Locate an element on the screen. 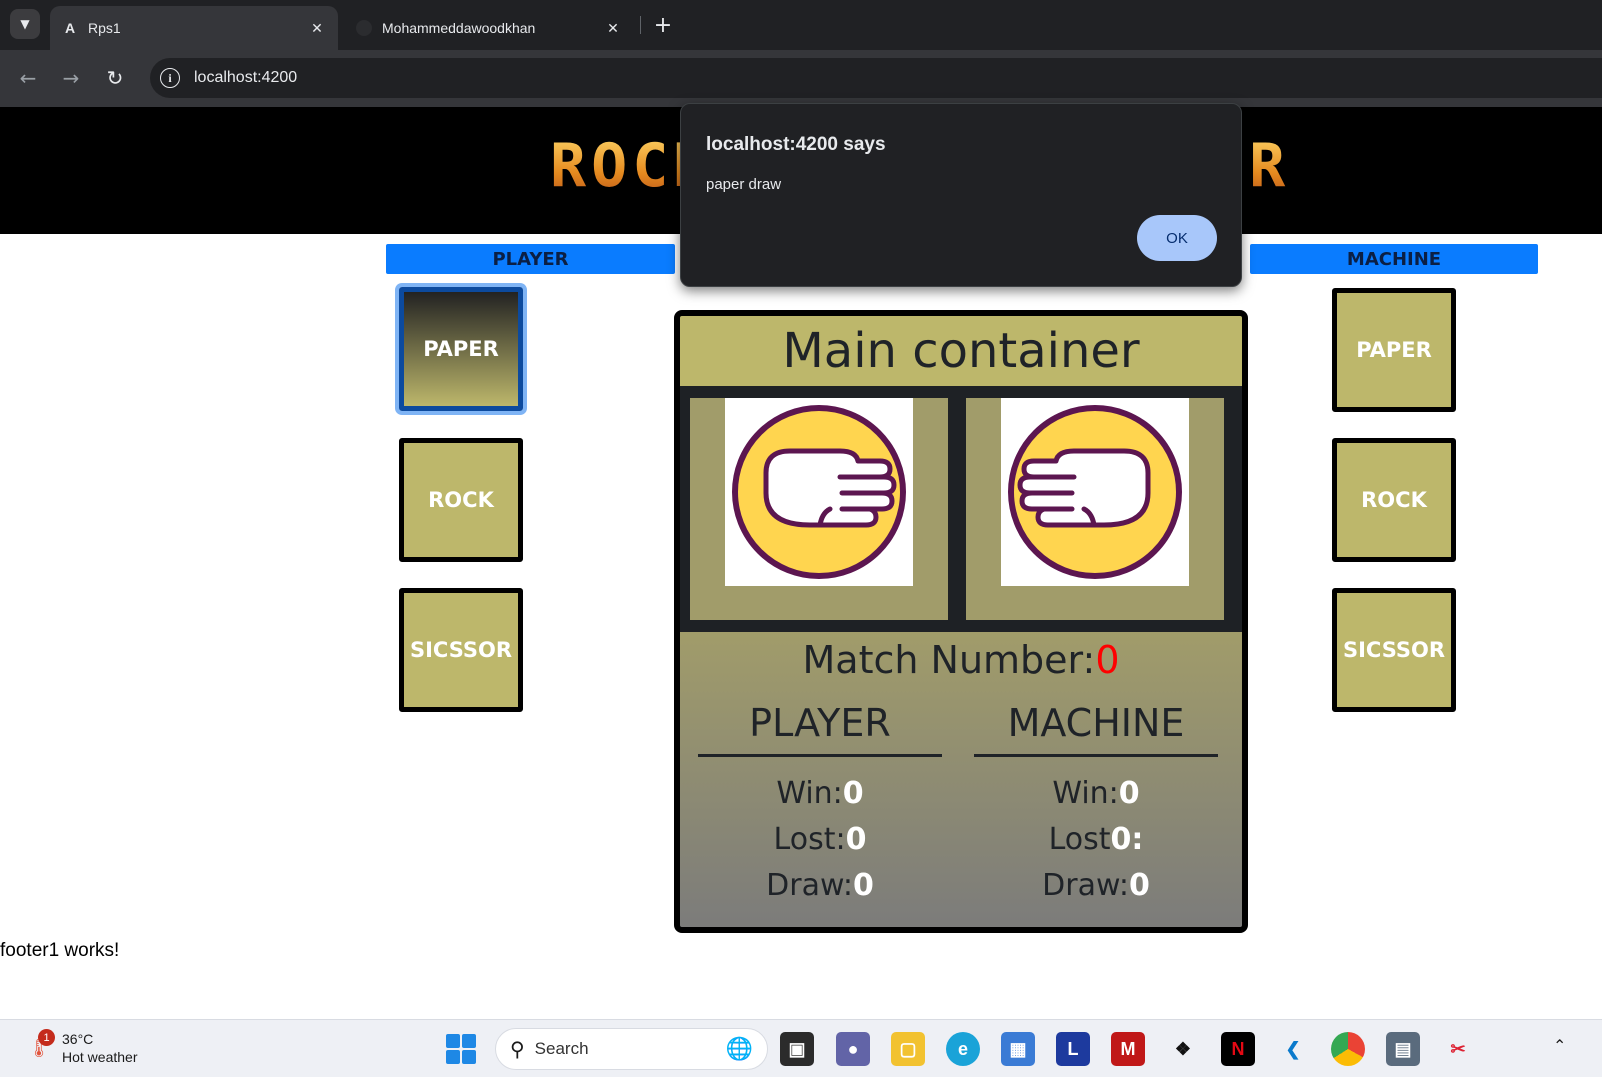  tab-search-chevron-icon: ▼ is located at coordinates (25, 24).